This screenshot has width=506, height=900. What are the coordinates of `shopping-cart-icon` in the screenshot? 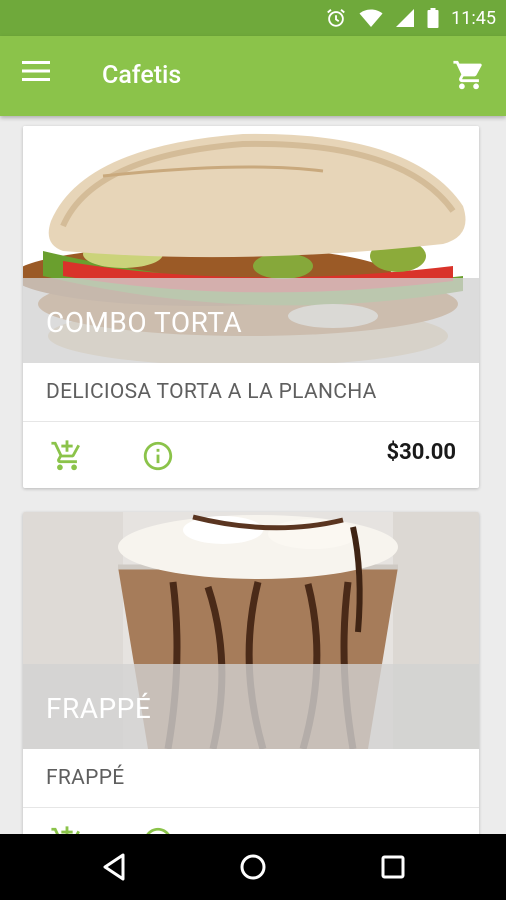 It's located at (470, 76).